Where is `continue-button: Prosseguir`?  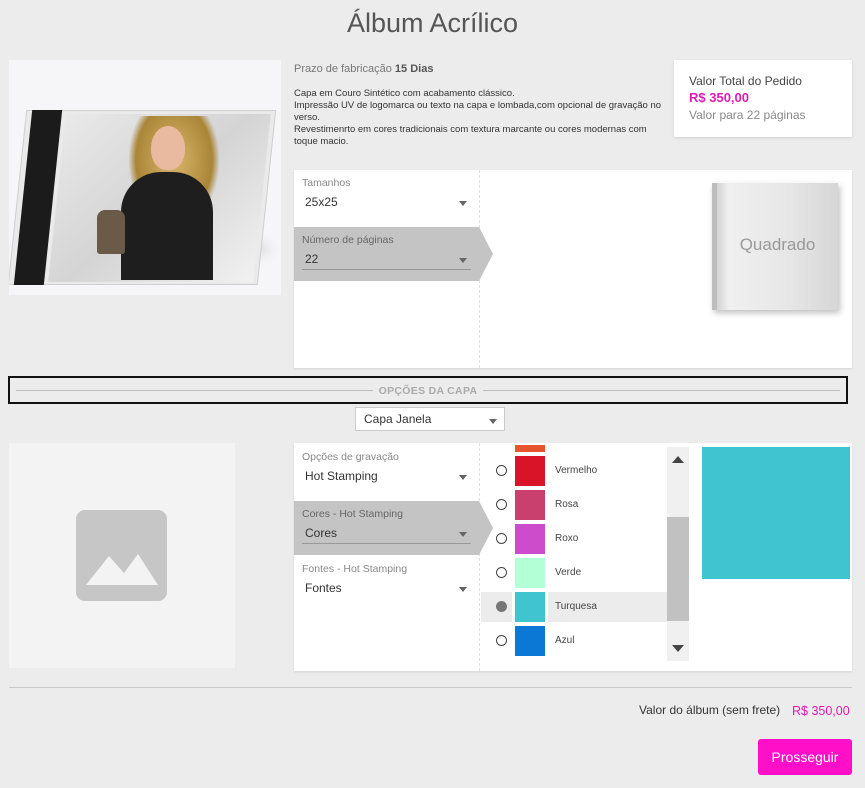 continue-button: Prosseguir is located at coordinates (805, 757).